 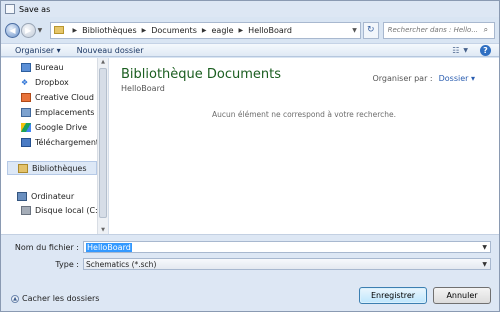 I want to click on scroll-up-icon: ▲, so click(x=103, y=62).